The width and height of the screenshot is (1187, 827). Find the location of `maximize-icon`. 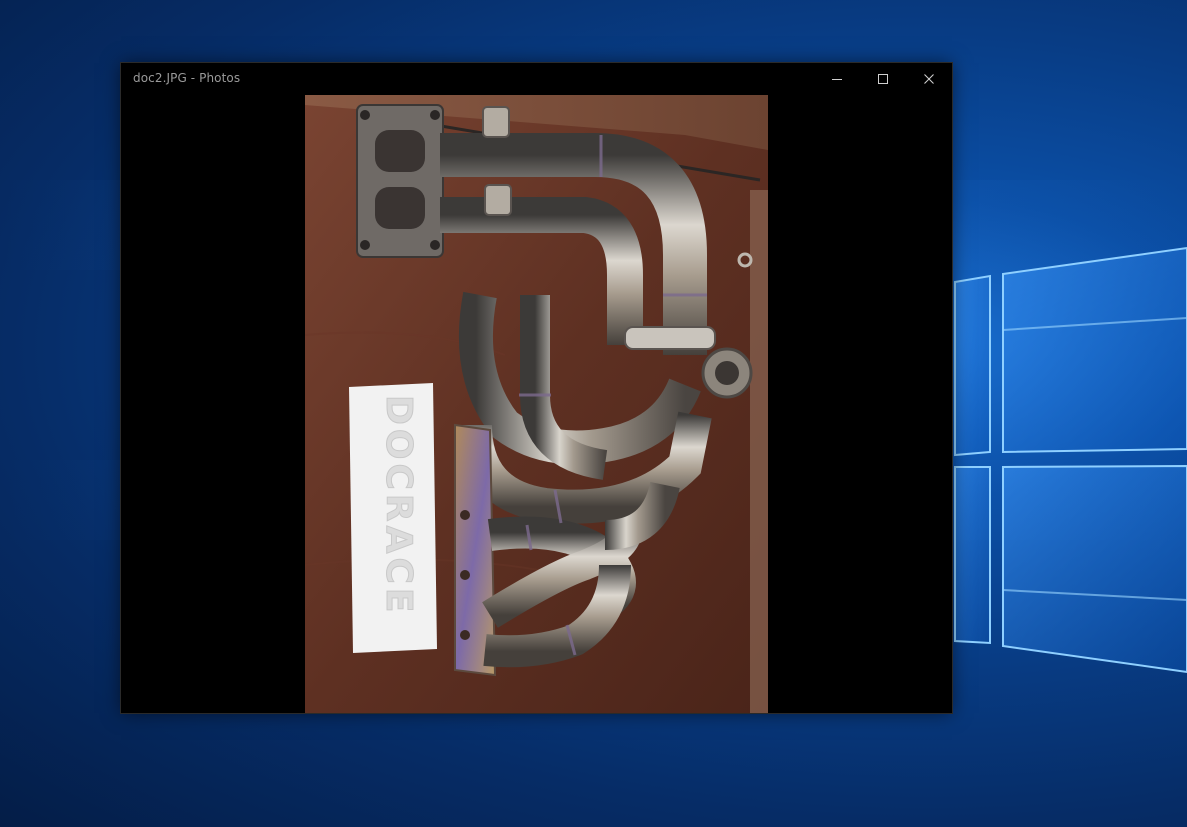

maximize-icon is located at coordinates (883, 78).